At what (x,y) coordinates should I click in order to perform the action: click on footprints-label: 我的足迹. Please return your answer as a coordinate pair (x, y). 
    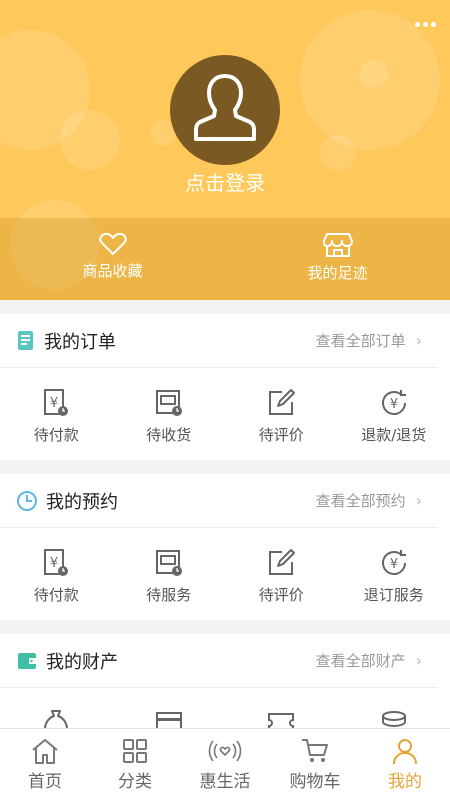
    Looking at the image, I should click on (337, 273).